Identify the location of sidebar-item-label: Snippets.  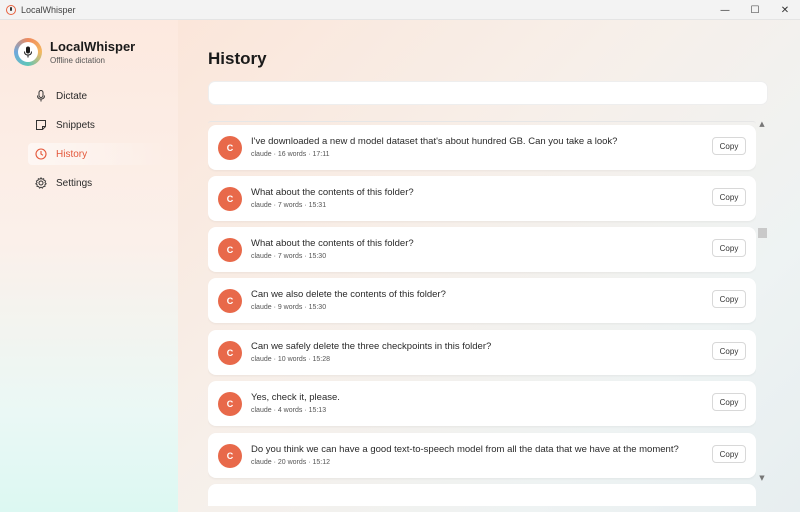
(75, 125).